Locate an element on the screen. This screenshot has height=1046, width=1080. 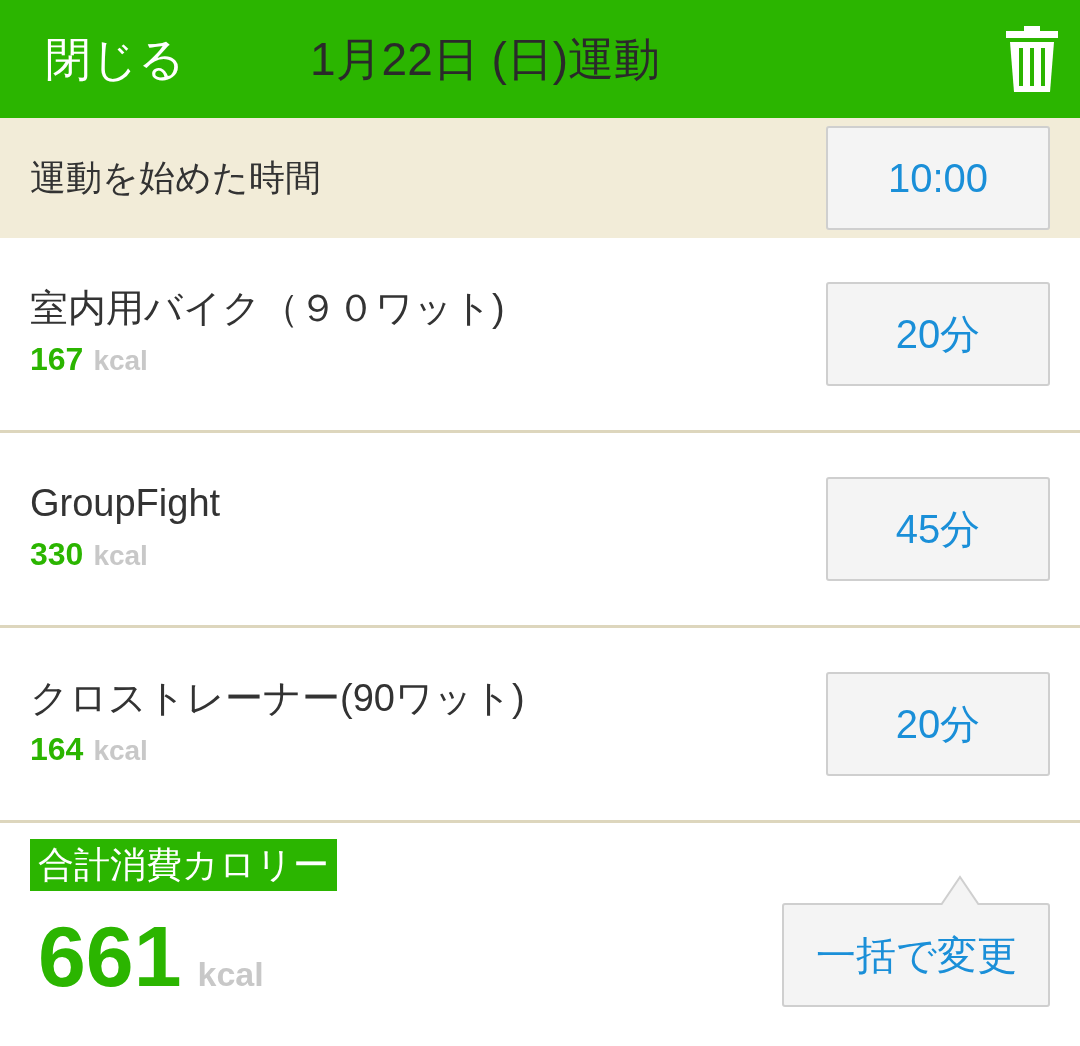
tooltip-pointer is located at coordinates (960, 890).